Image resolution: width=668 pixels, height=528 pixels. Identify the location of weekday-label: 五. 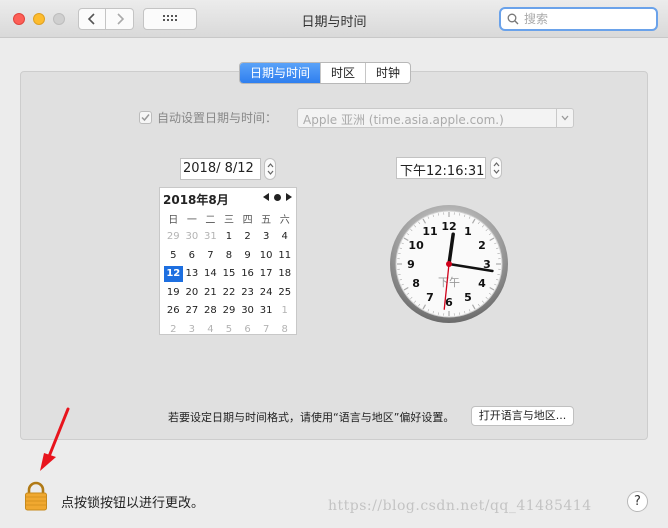
(266, 220).